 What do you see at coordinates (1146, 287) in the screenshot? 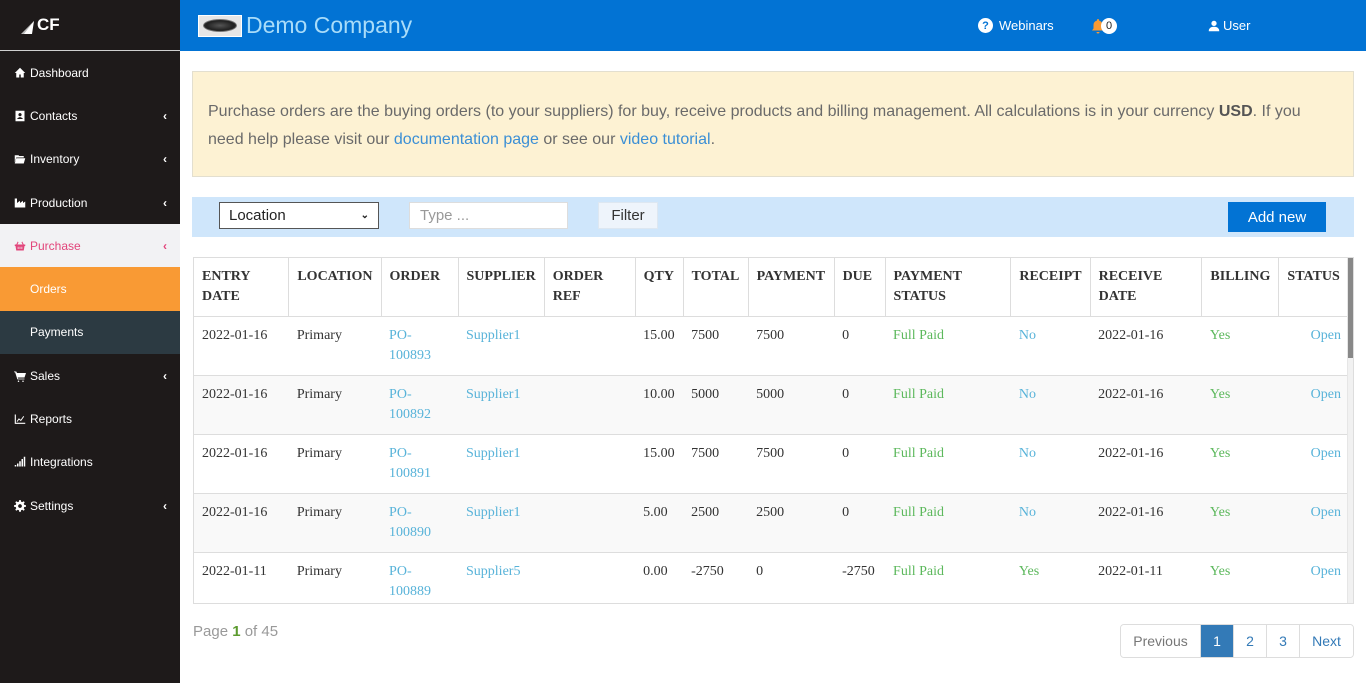
I see `column-header-receive-date: RECEIVE DATE` at bounding box center [1146, 287].